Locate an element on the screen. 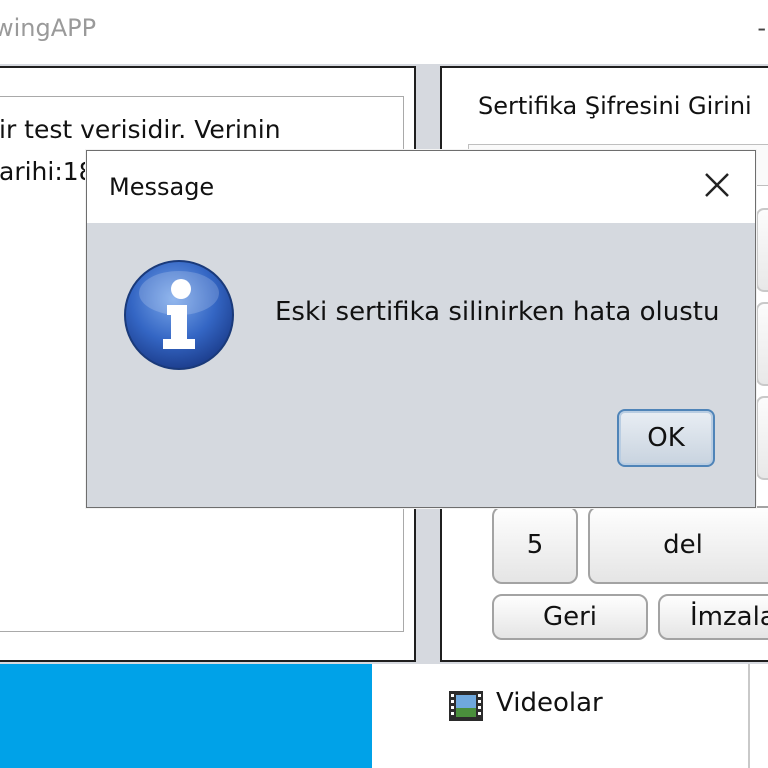 Image resolution: width=768 pixels, height=768 pixels. explorer-item-label: Videolar is located at coordinates (549, 703).